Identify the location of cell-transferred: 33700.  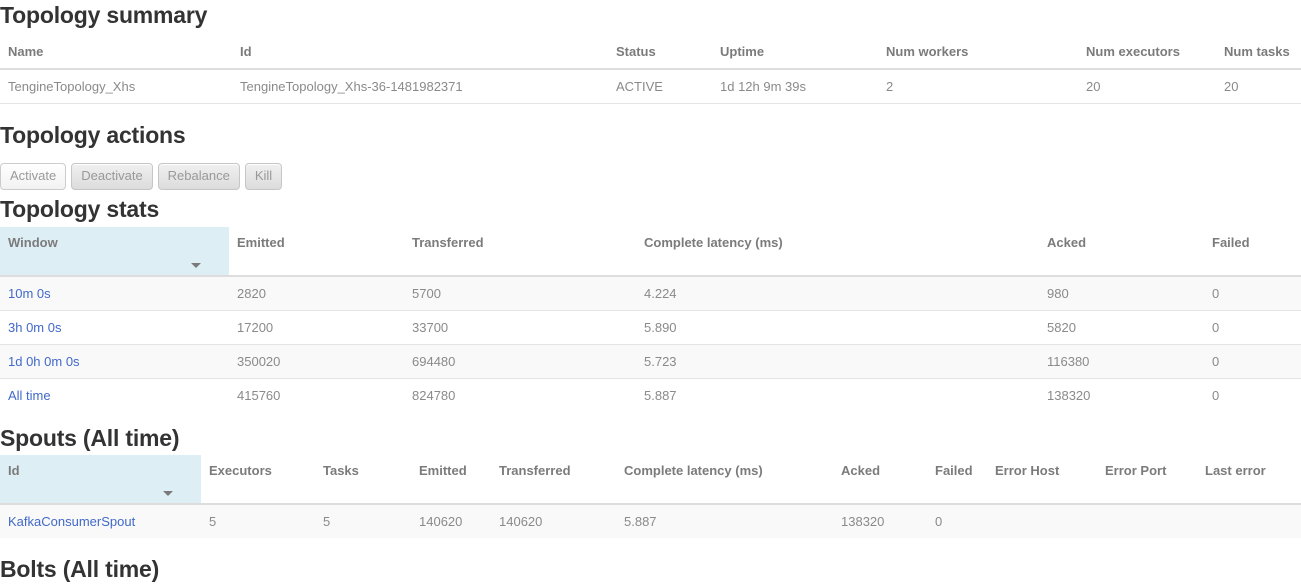
(520, 327).